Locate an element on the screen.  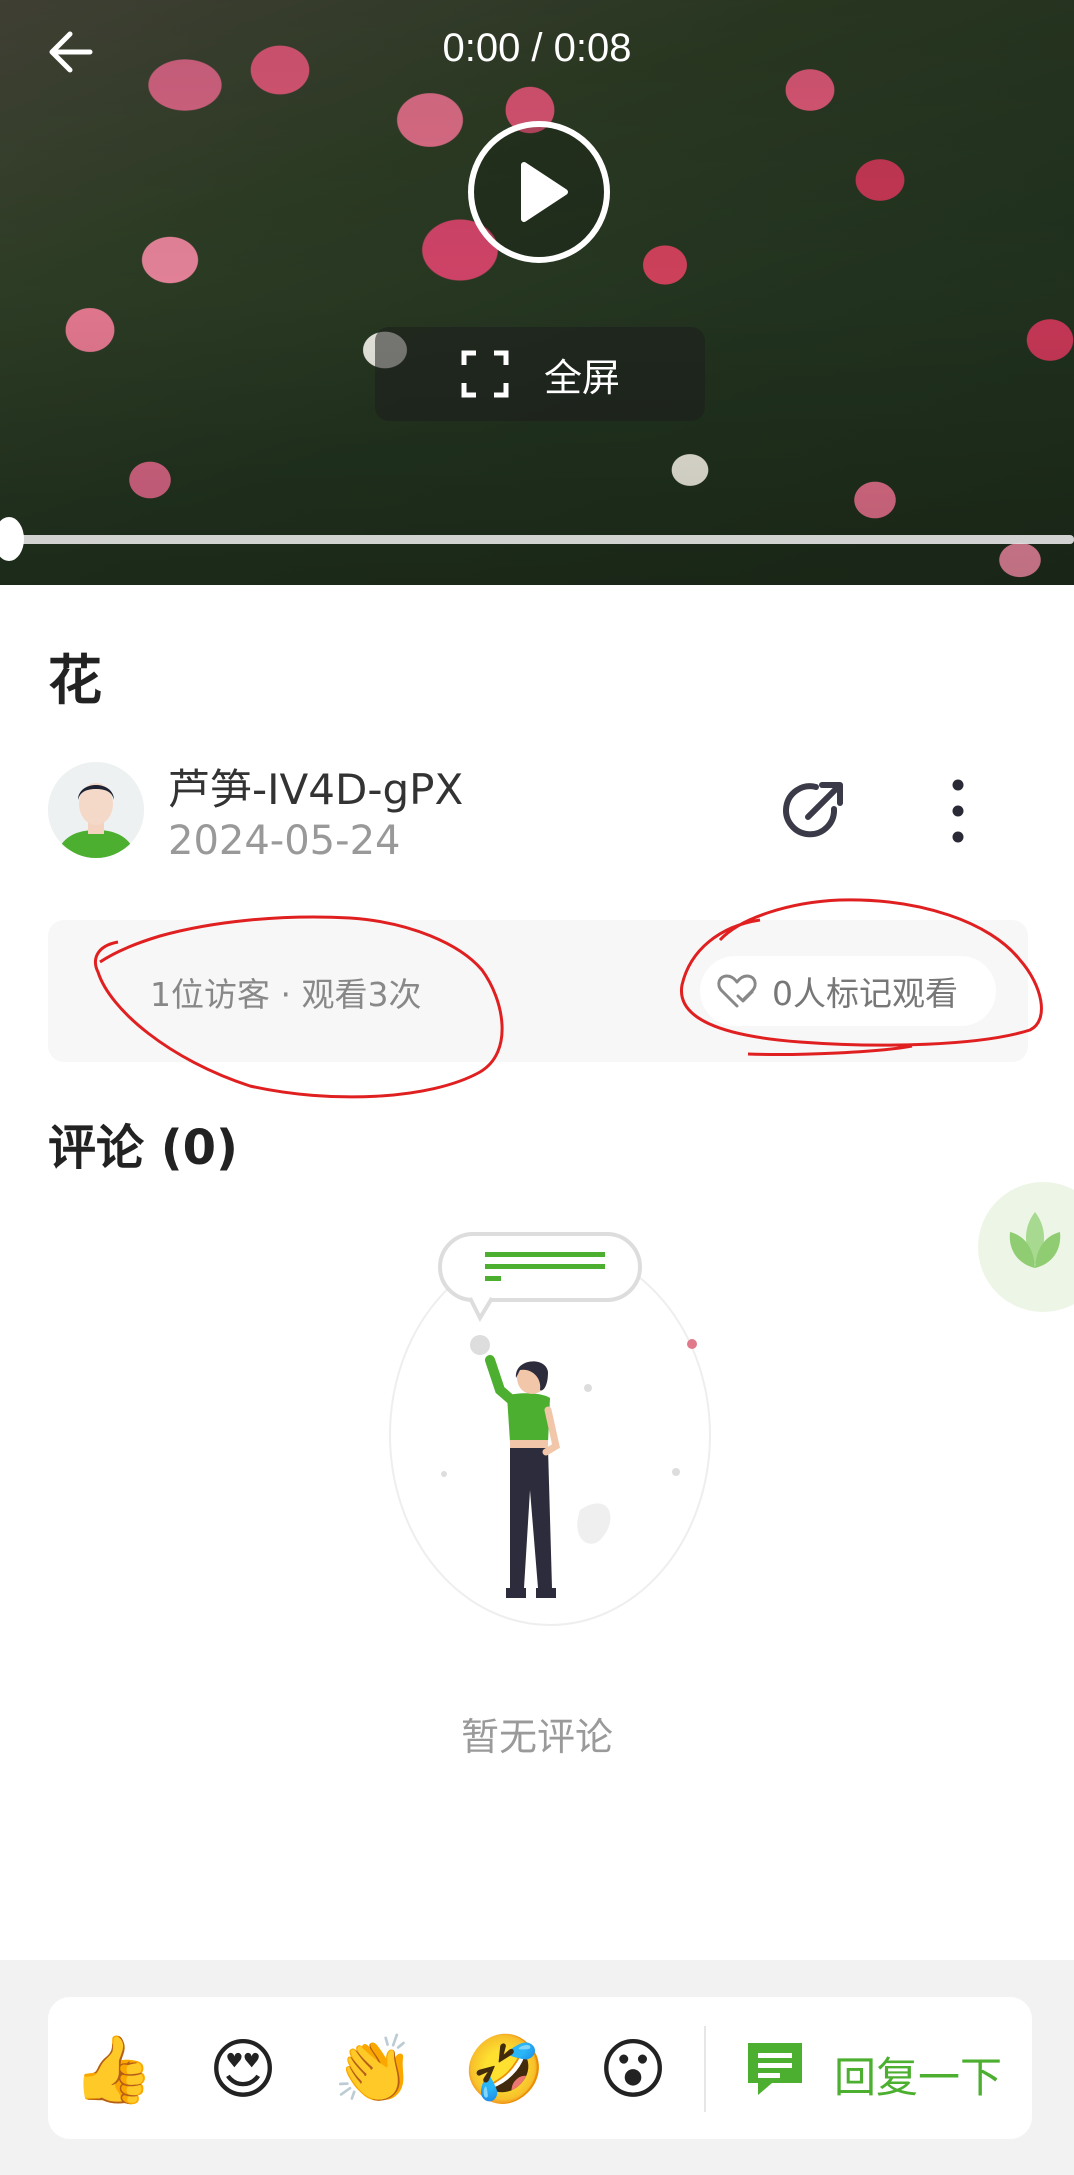
comment-icon is located at coordinates (775, 2069).